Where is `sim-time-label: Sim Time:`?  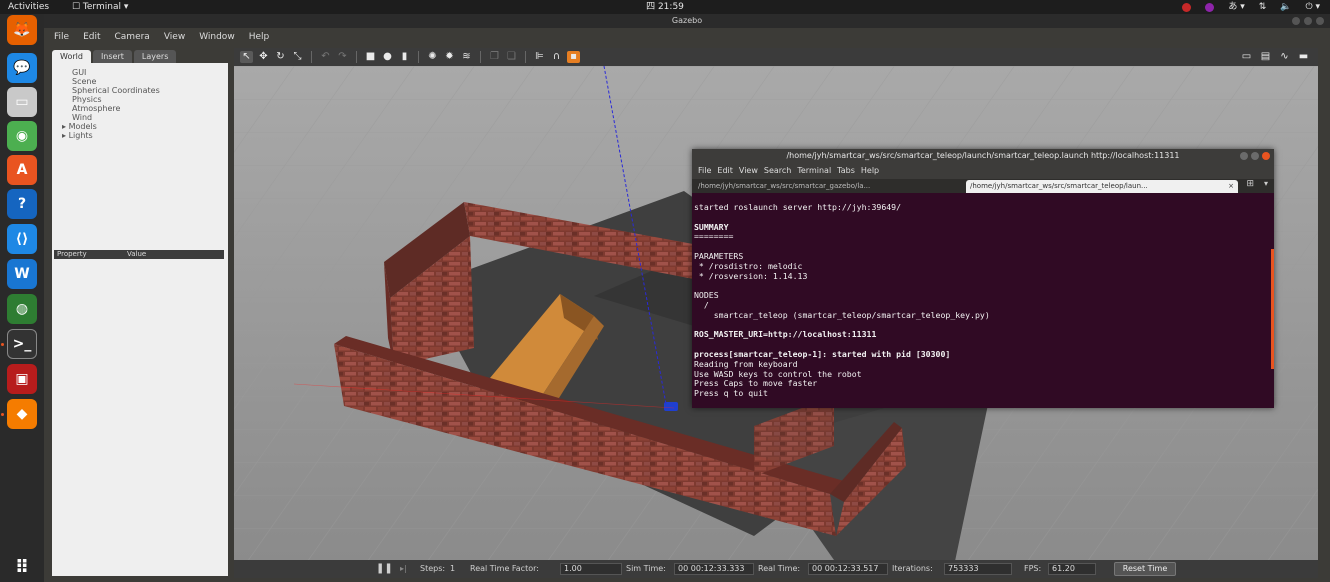
sim-time-label: Sim Time: is located at coordinates (646, 568).